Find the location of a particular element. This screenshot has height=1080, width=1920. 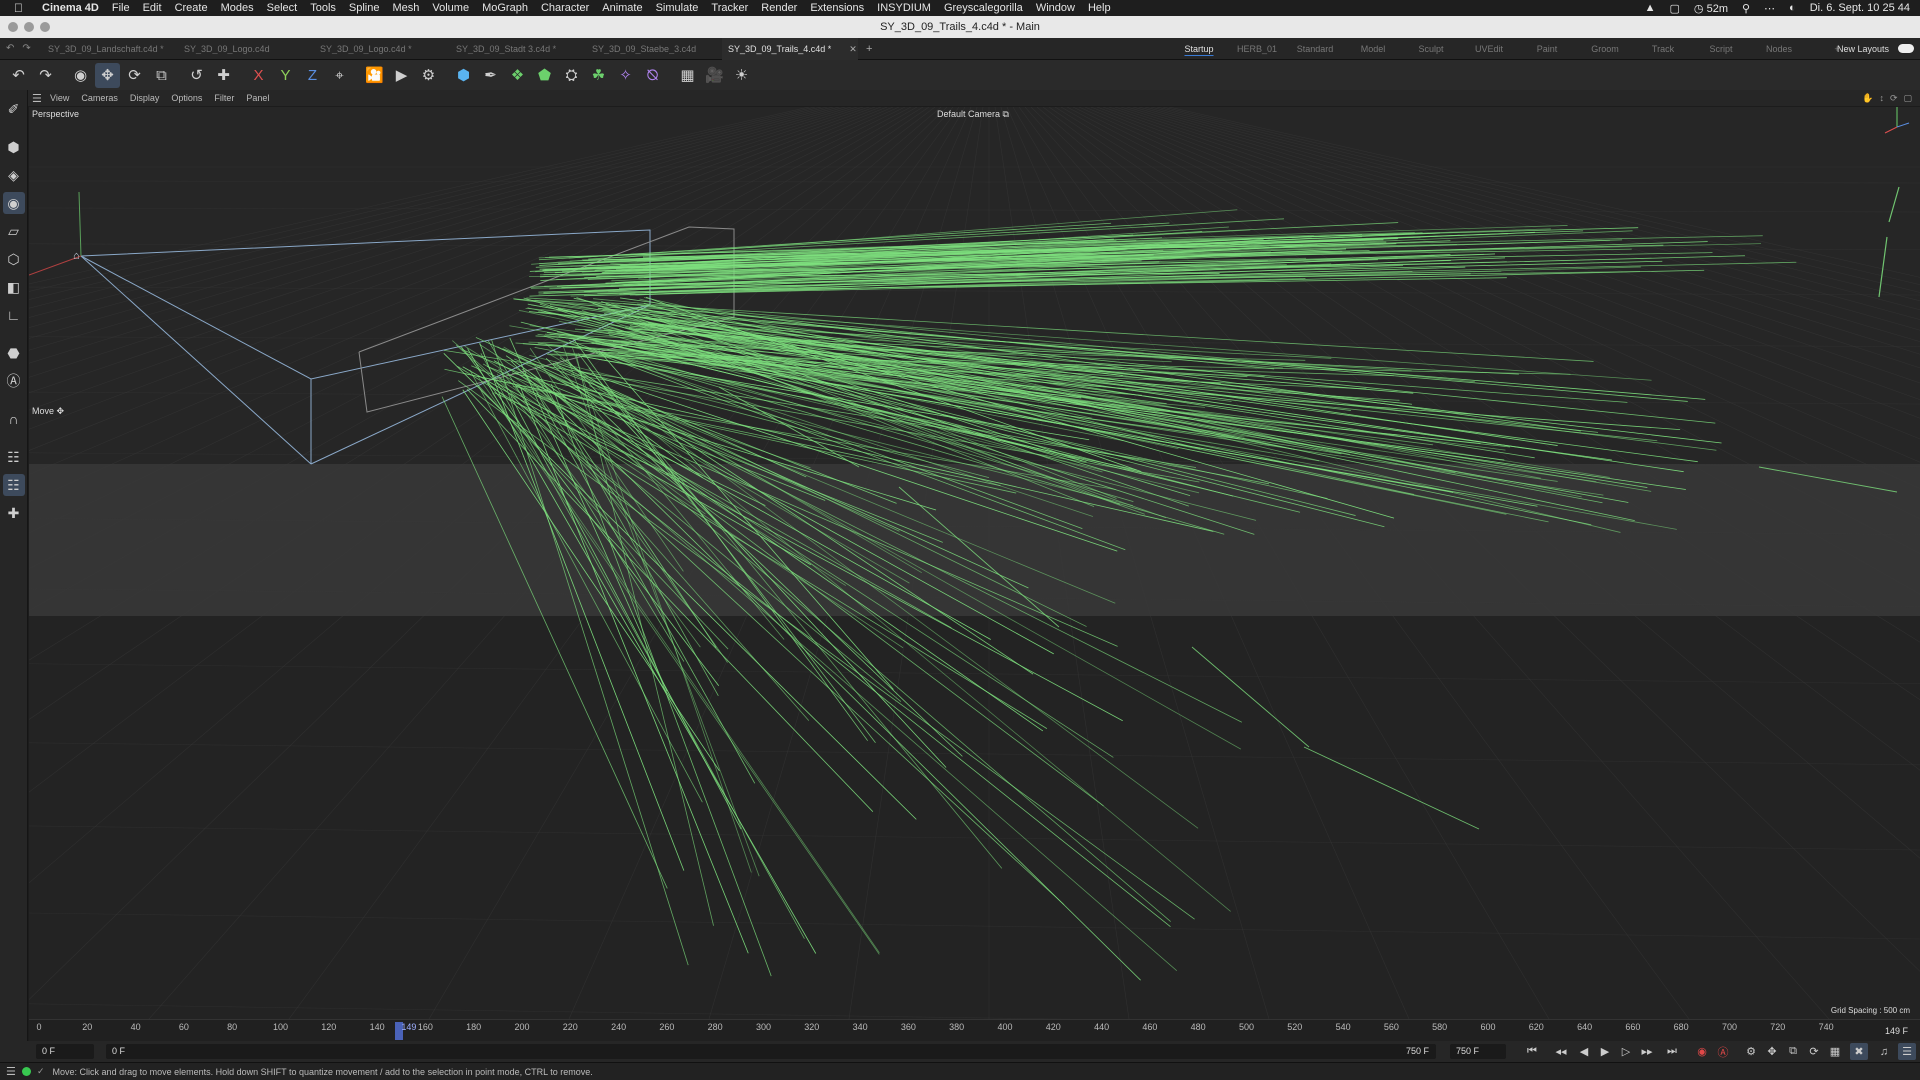

start-frame-field: 0 F is located at coordinates (65, 1051).